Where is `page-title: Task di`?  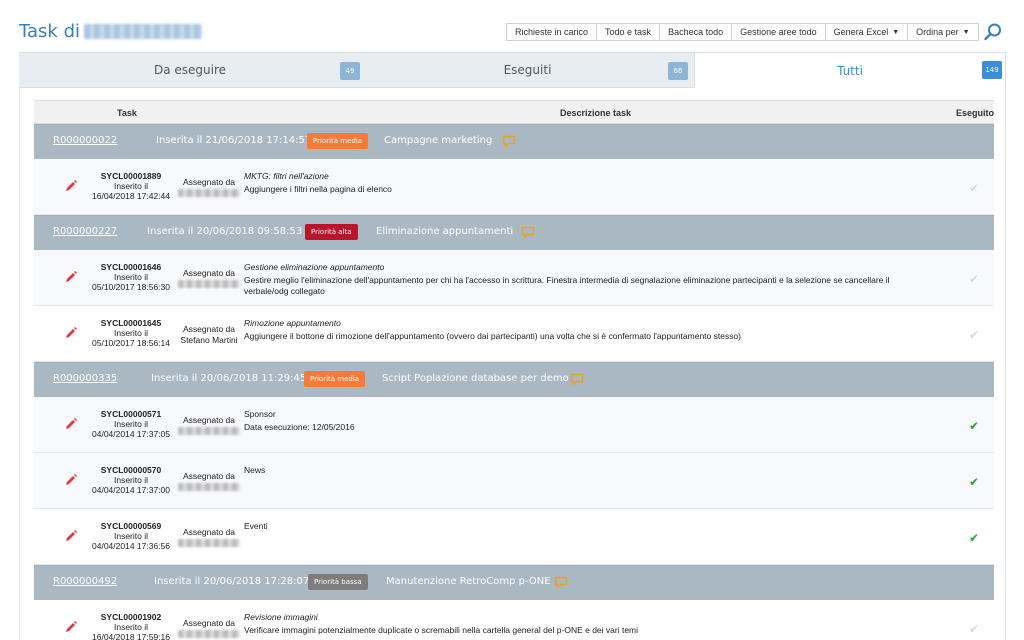
page-title: Task di is located at coordinates (110, 31).